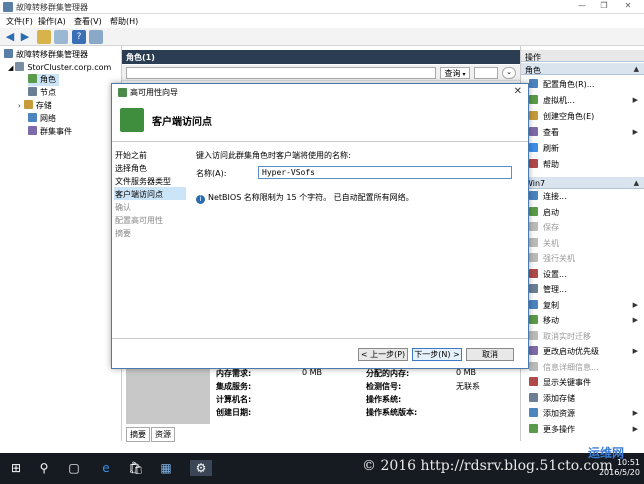 The height and width of the screenshot is (484, 644). What do you see at coordinates (383, 354) in the screenshot?
I see `previous-button: < 上一步(P)` at bounding box center [383, 354].